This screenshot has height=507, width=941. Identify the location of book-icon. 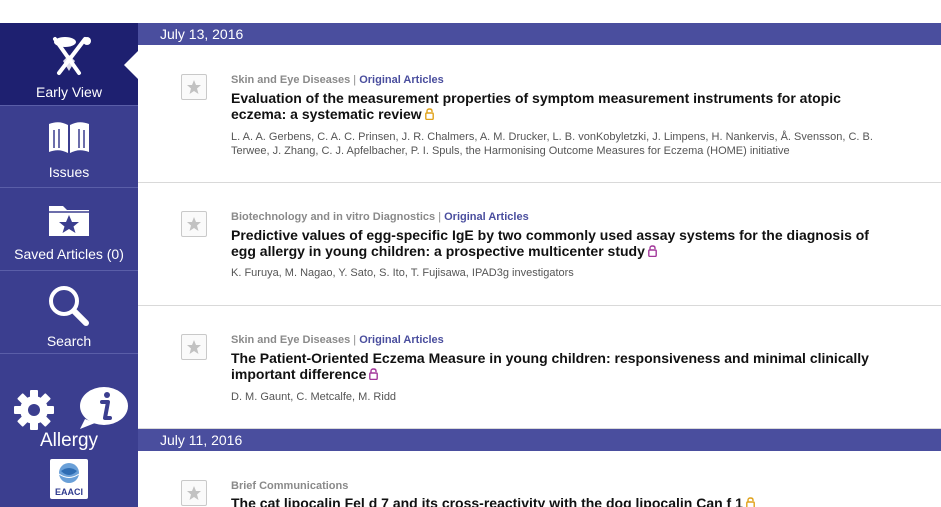
(69, 138).